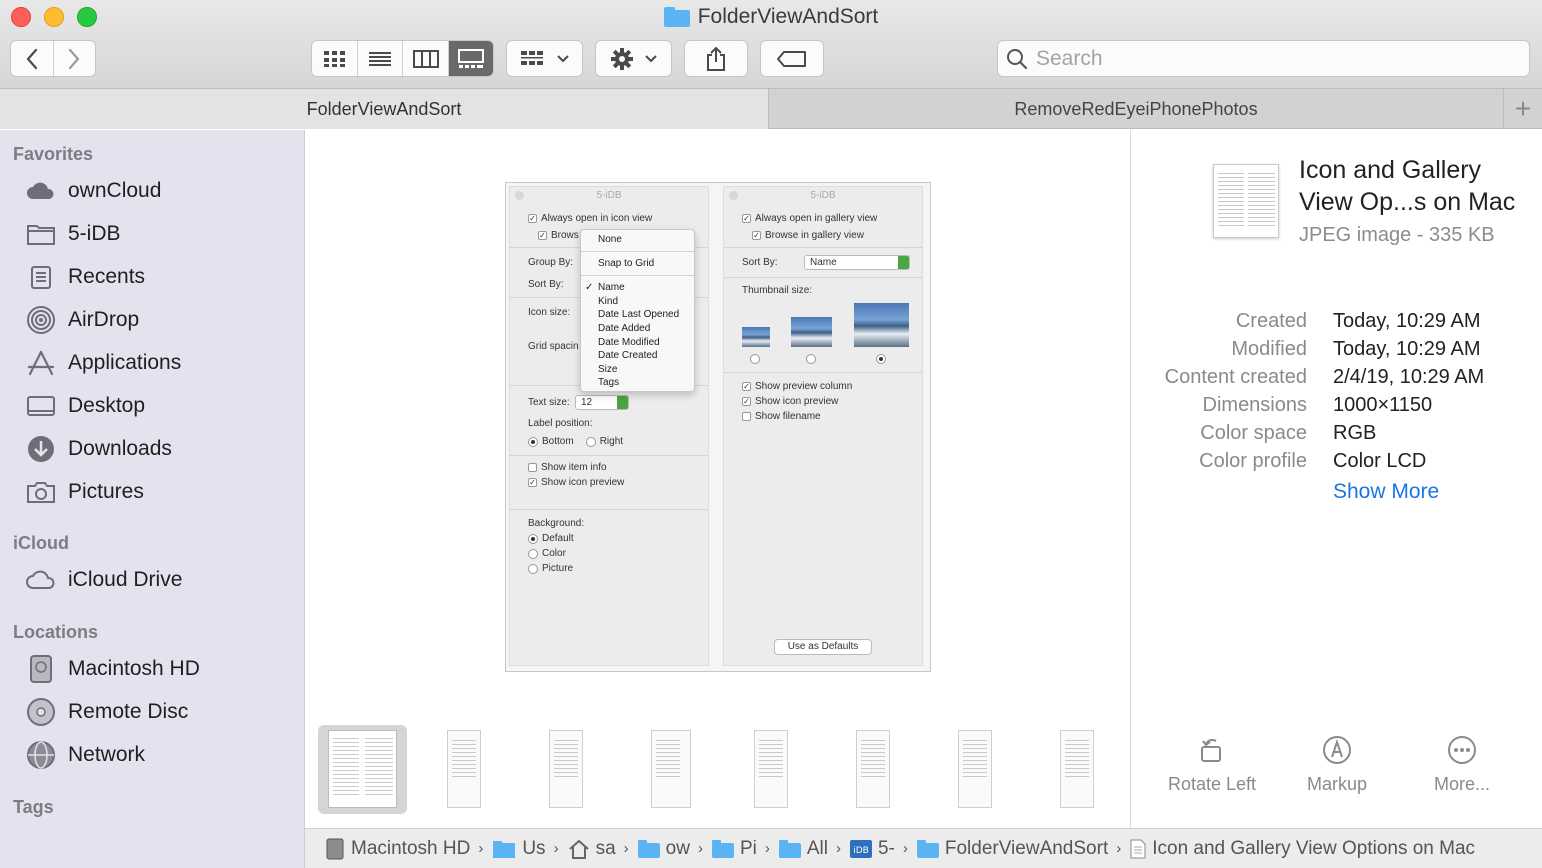  What do you see at coordinates (1212, 762) in the screenshot?
I see `rotate-left-button: Rotate Left` at bounding box center [1212, 762].